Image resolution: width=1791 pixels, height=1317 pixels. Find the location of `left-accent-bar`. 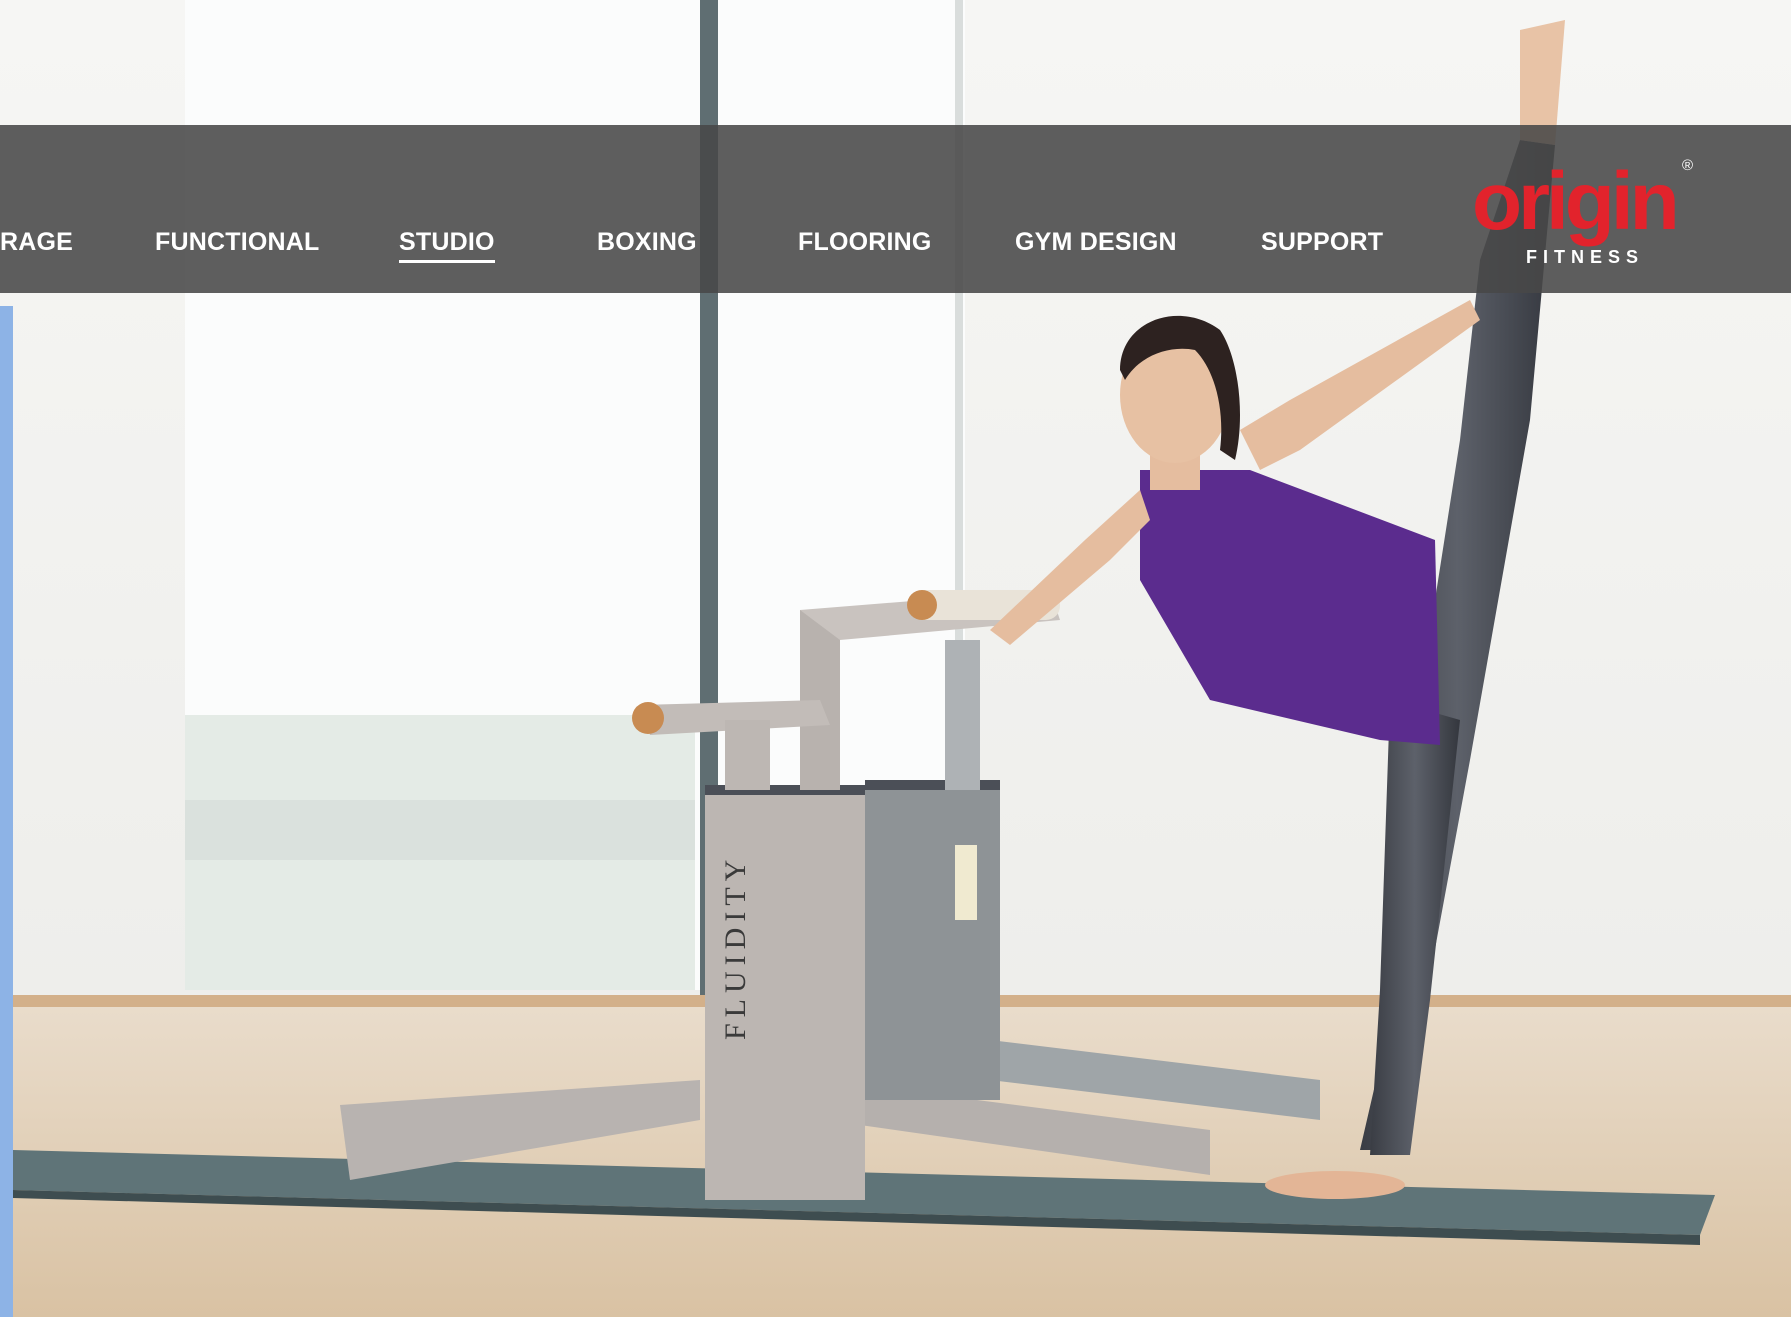

left-accent-bar is located at coordinates (6, 811).